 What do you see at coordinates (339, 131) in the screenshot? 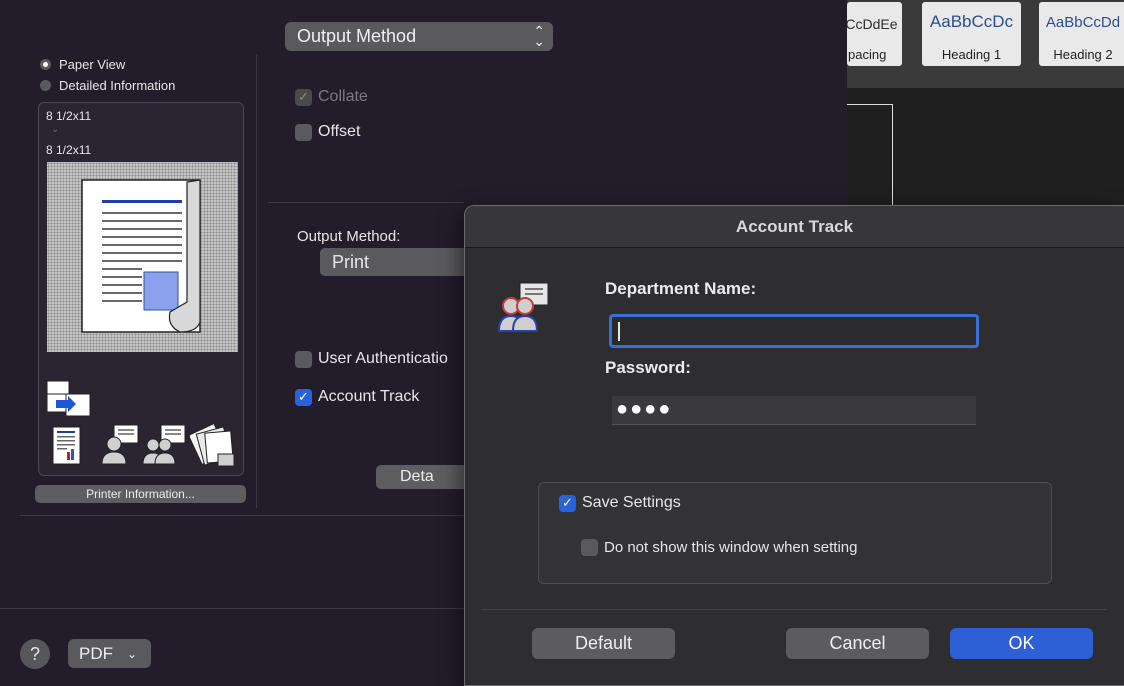
I see `offset-label: Offset` at bounding box center [339, 131].